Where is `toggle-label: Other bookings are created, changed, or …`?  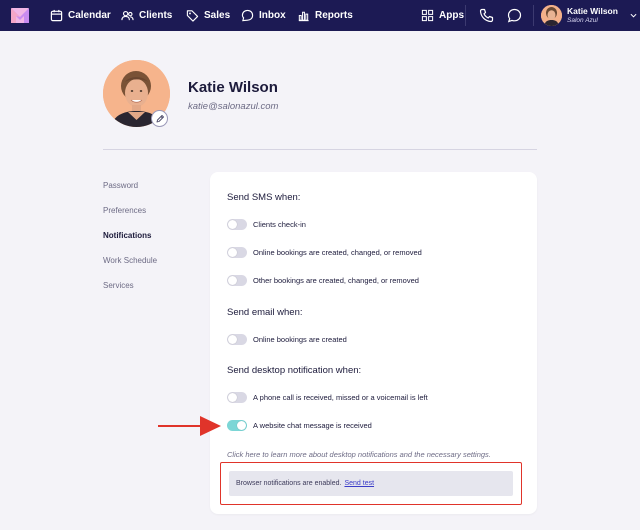 toggle-label: Other bookings are created, changed, or … is located at coordinates (336, 280).